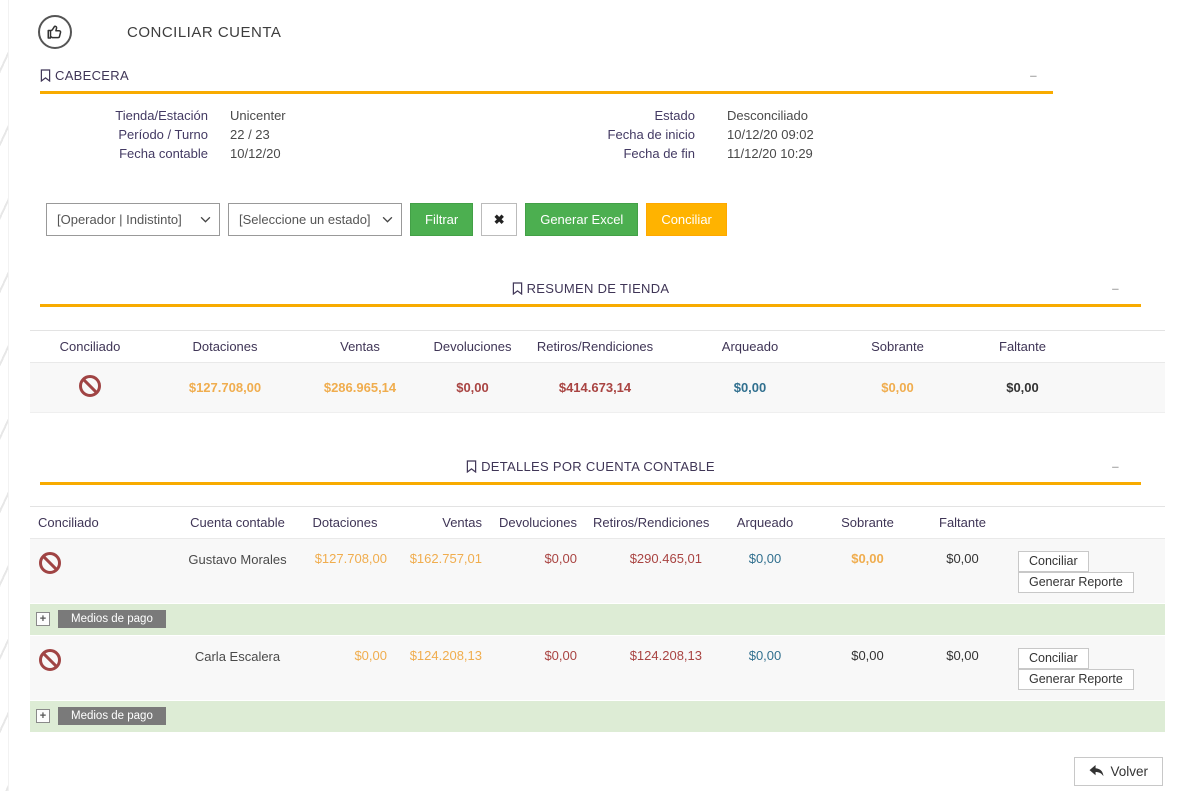 The height and width of the screenshot is (791, 1177). I want to click on retiros: $124.208,13, so click(647, 668).